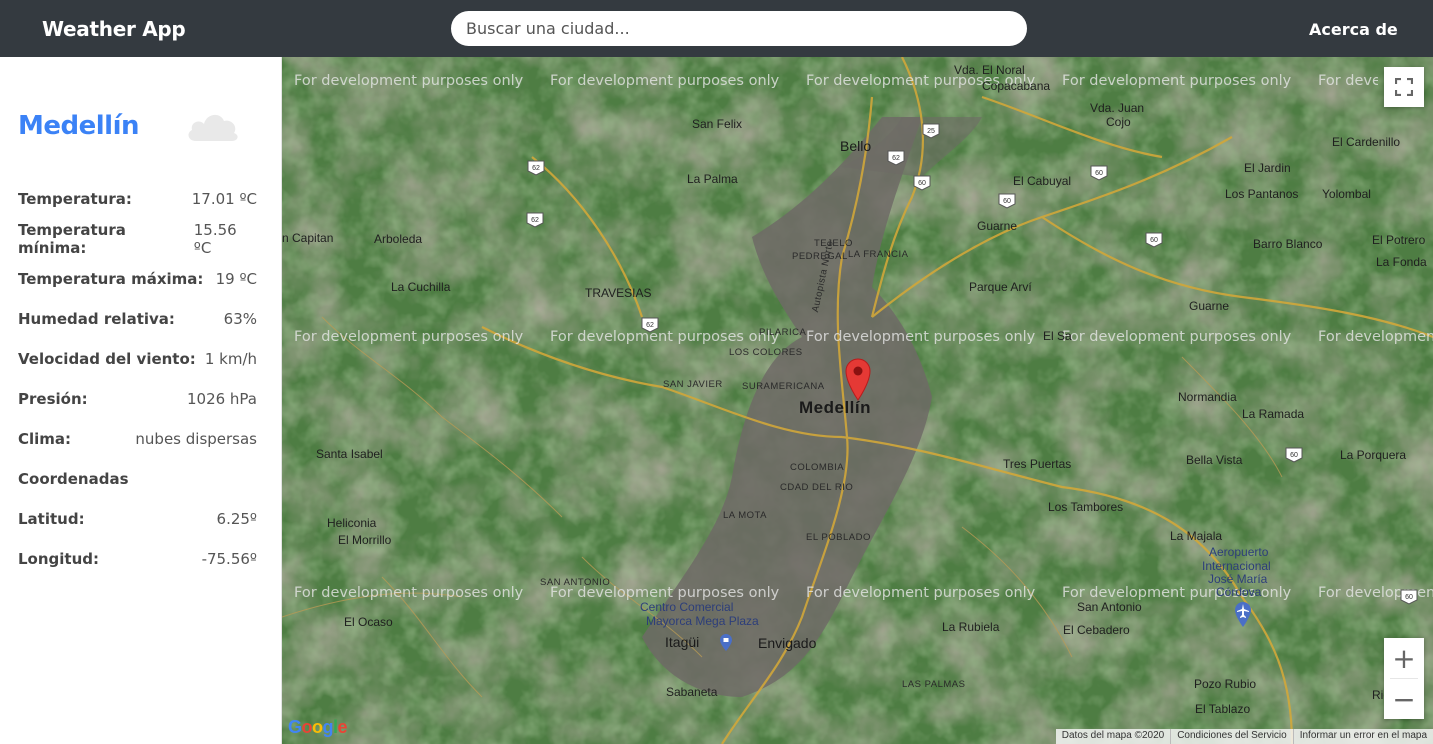 The height and width of the screenshot is (744, 1433). I want to click on weather-row-value: 1 km/h, so click(230, 359).